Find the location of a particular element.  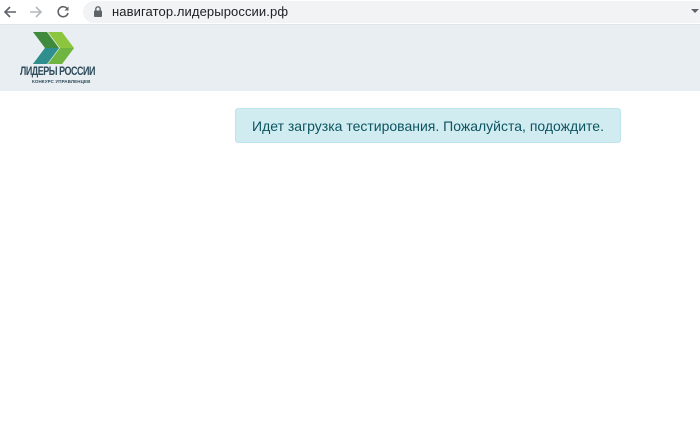

reload-icon is located at coordinates (63, 11).